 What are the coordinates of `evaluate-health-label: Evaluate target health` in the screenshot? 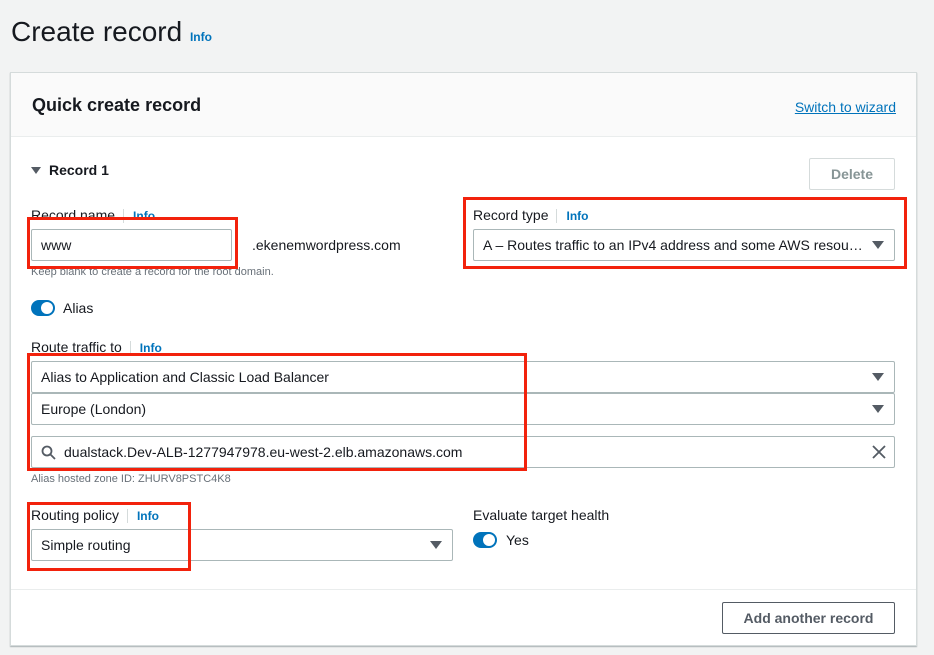 It's located at (541, 515).